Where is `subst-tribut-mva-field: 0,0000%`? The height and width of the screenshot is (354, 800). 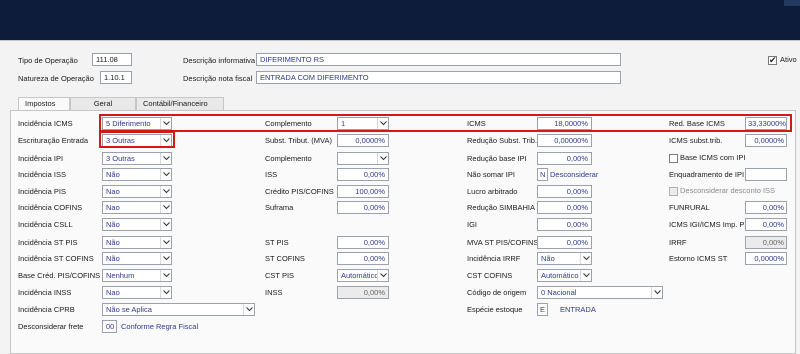
subst-tribut-mva-field: 0,0000% is located at coordinates (363, 140).